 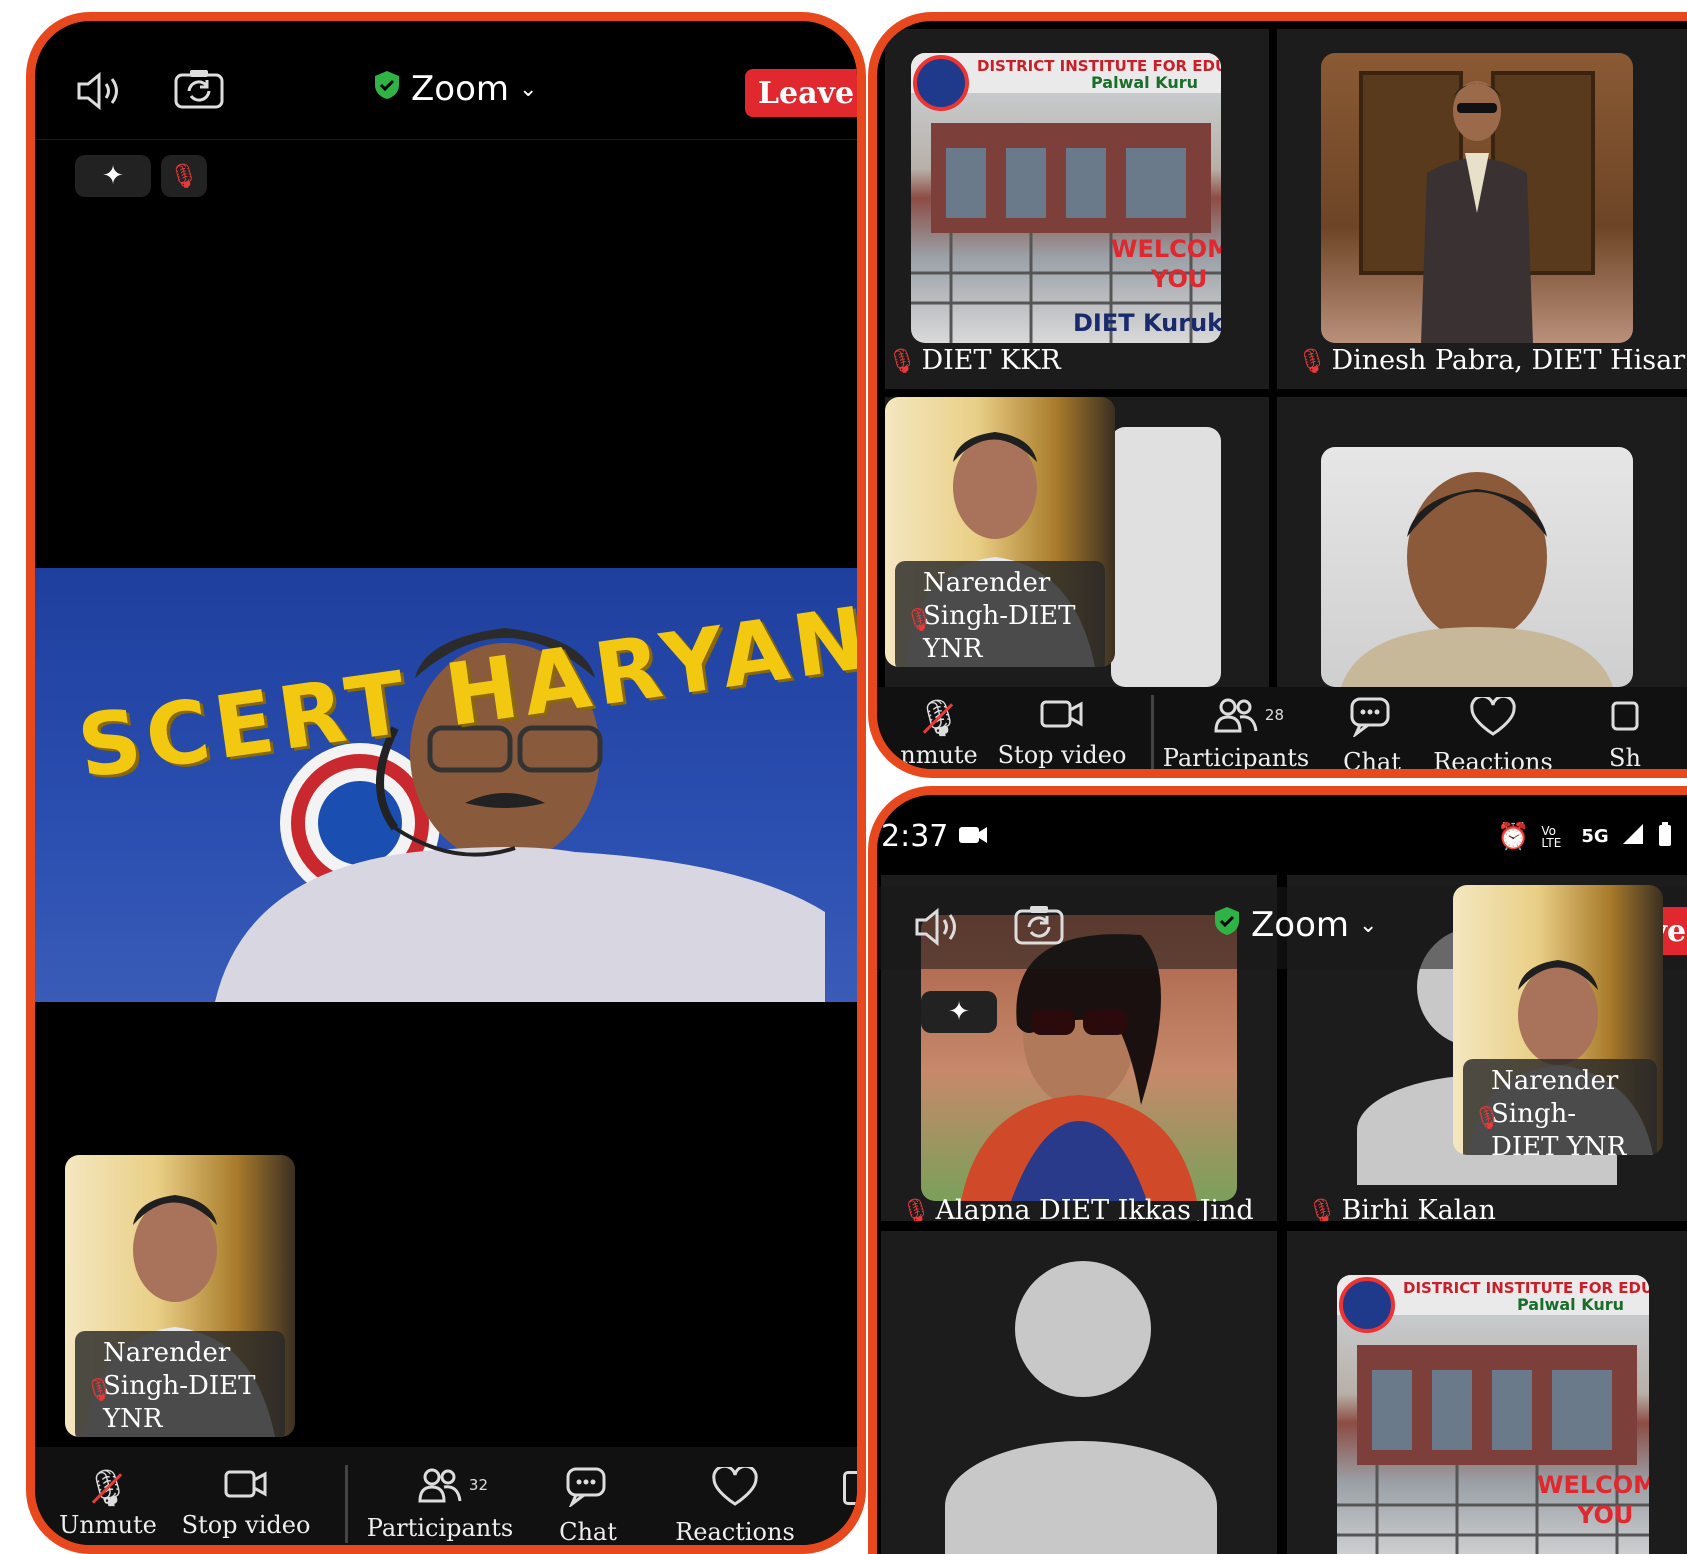 I want to click on participants-count: 28, so click(x=1274, y=715).